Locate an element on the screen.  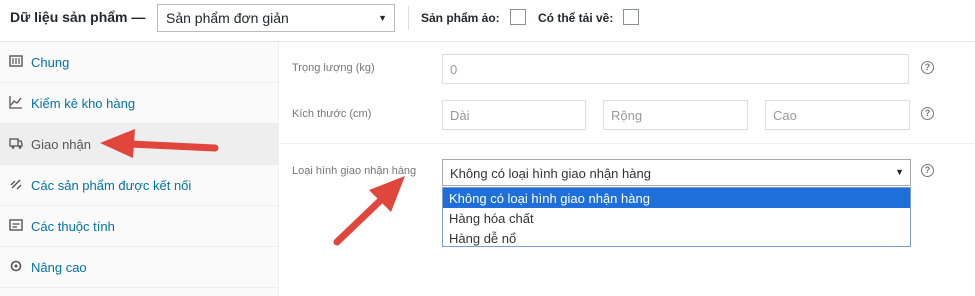
gear-icon is located at coordinates (16, 266).